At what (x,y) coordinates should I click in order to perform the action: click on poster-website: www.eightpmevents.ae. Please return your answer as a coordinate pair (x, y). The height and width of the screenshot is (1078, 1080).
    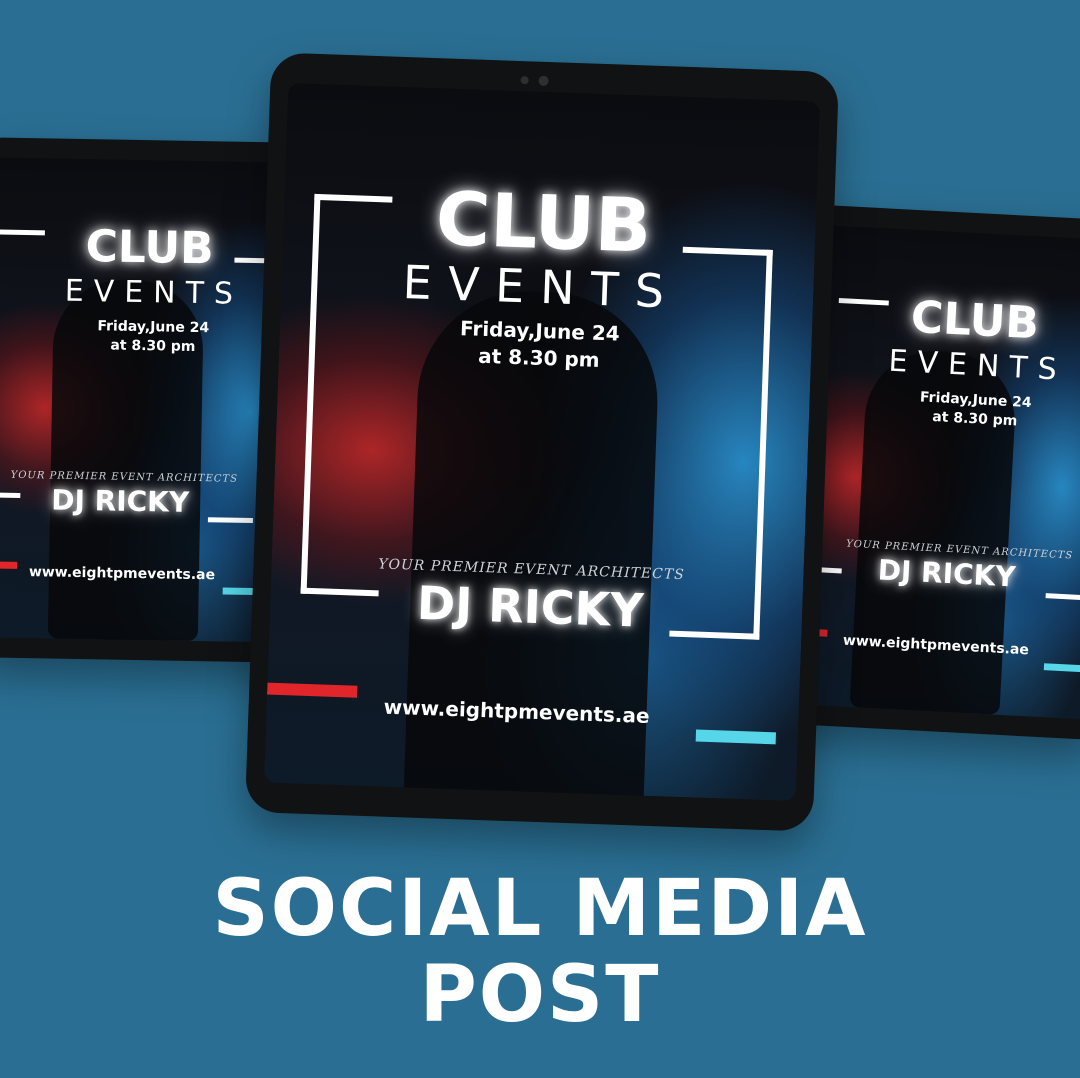
    Looking at the image, I should click on (122, 574).